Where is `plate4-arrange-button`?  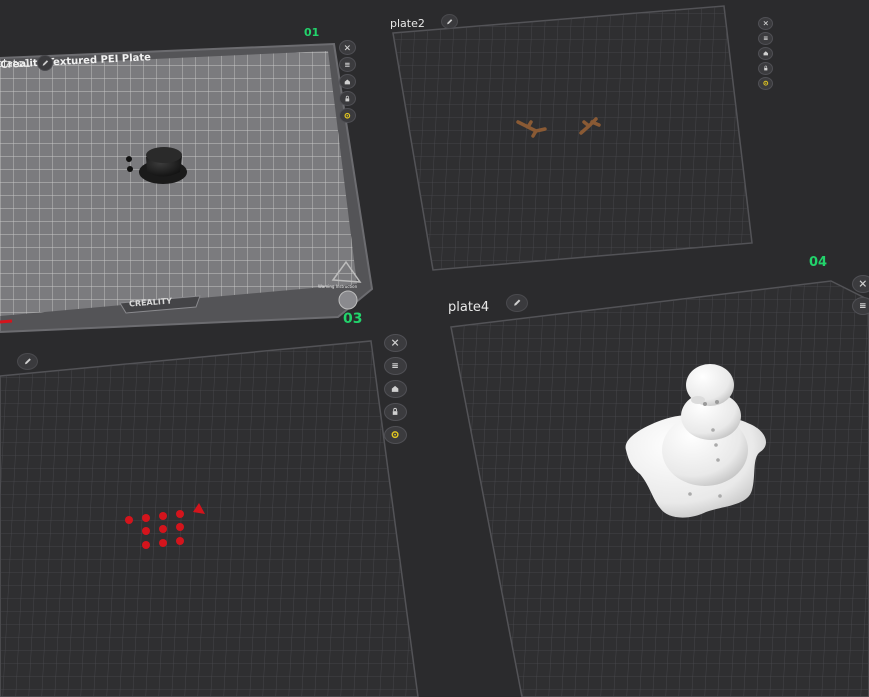
plate4-arrange-button is located at coordinates (860, 306).